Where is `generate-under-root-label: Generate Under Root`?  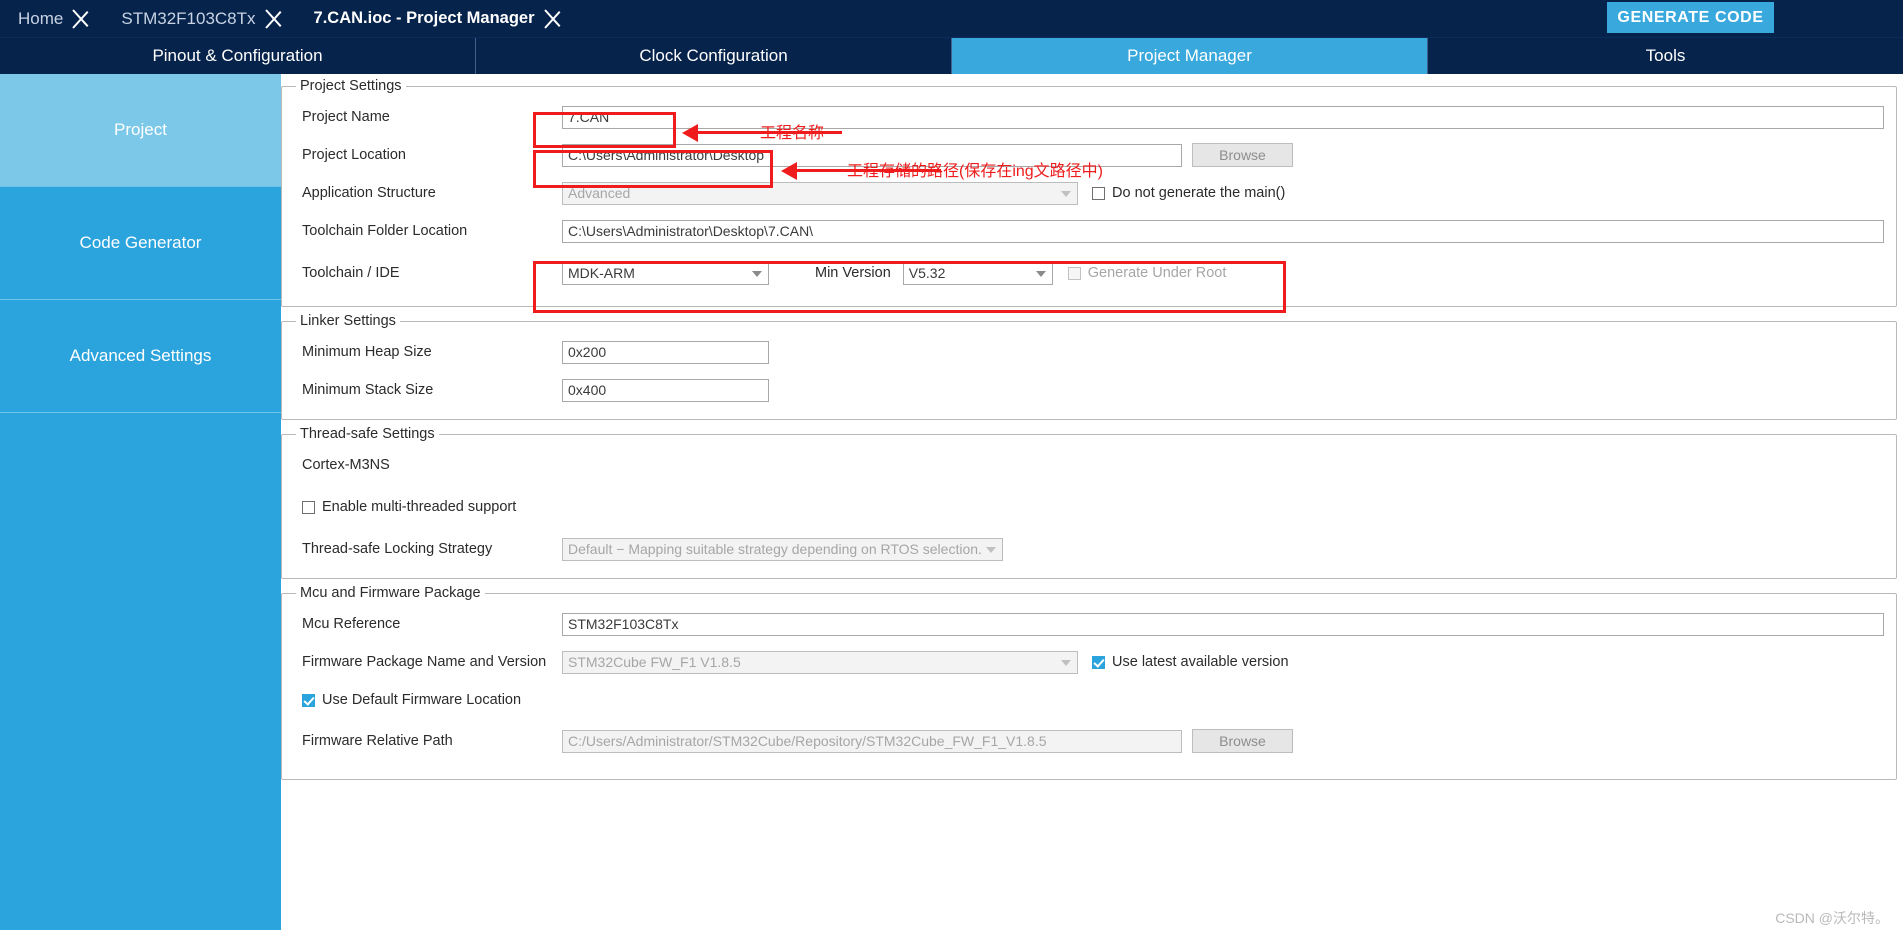
generate-under-root-label: Generate Under Root is located at coordinates (1157, 273).